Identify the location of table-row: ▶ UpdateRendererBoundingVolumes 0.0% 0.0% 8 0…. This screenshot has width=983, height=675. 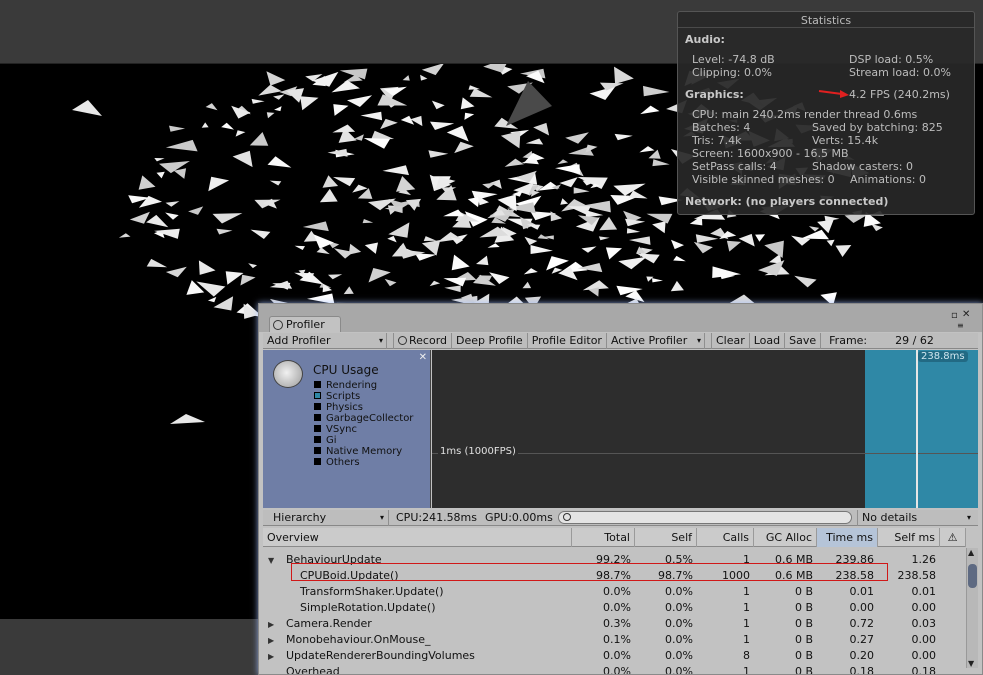
(614, 656).